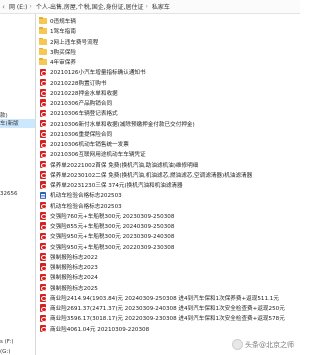 The width and height of the screenshot is (320, 355). Describe the element at coordinates (168, 267) in the screenshot. I see `file-item: 强制报险标志2023` at that location.